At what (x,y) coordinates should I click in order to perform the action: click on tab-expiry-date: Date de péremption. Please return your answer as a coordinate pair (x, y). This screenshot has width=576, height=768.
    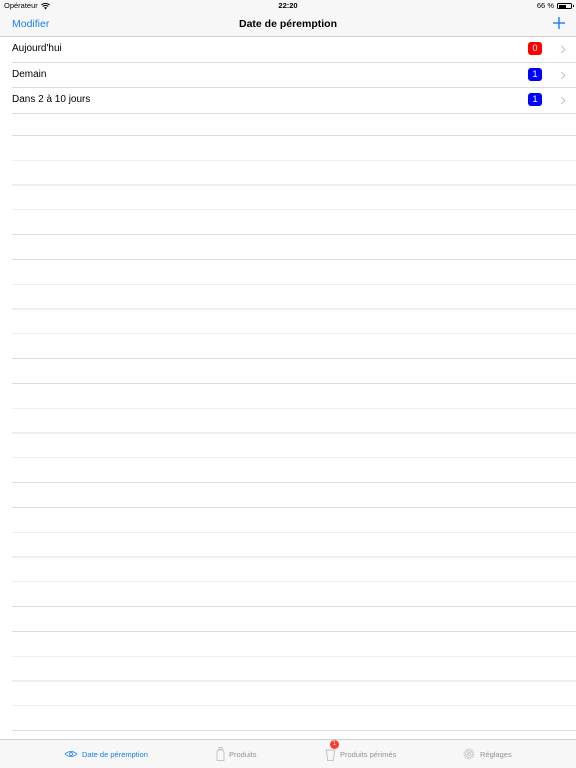
    Looking at the image, I should click on (106, 754).